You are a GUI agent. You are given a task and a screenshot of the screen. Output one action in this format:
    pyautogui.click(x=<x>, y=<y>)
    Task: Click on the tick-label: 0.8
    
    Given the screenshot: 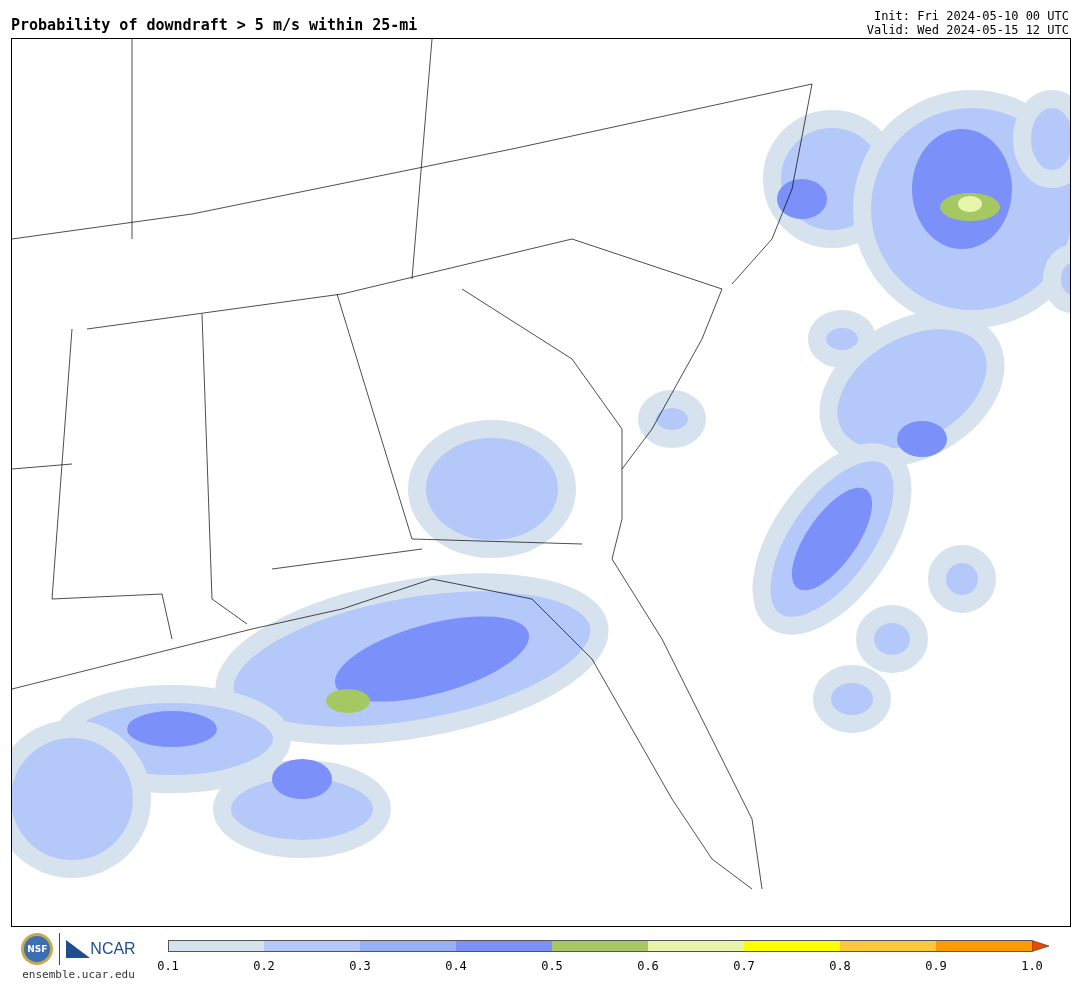 What is the action you would take?
    pyautogui.click(x=840, y=966)
    